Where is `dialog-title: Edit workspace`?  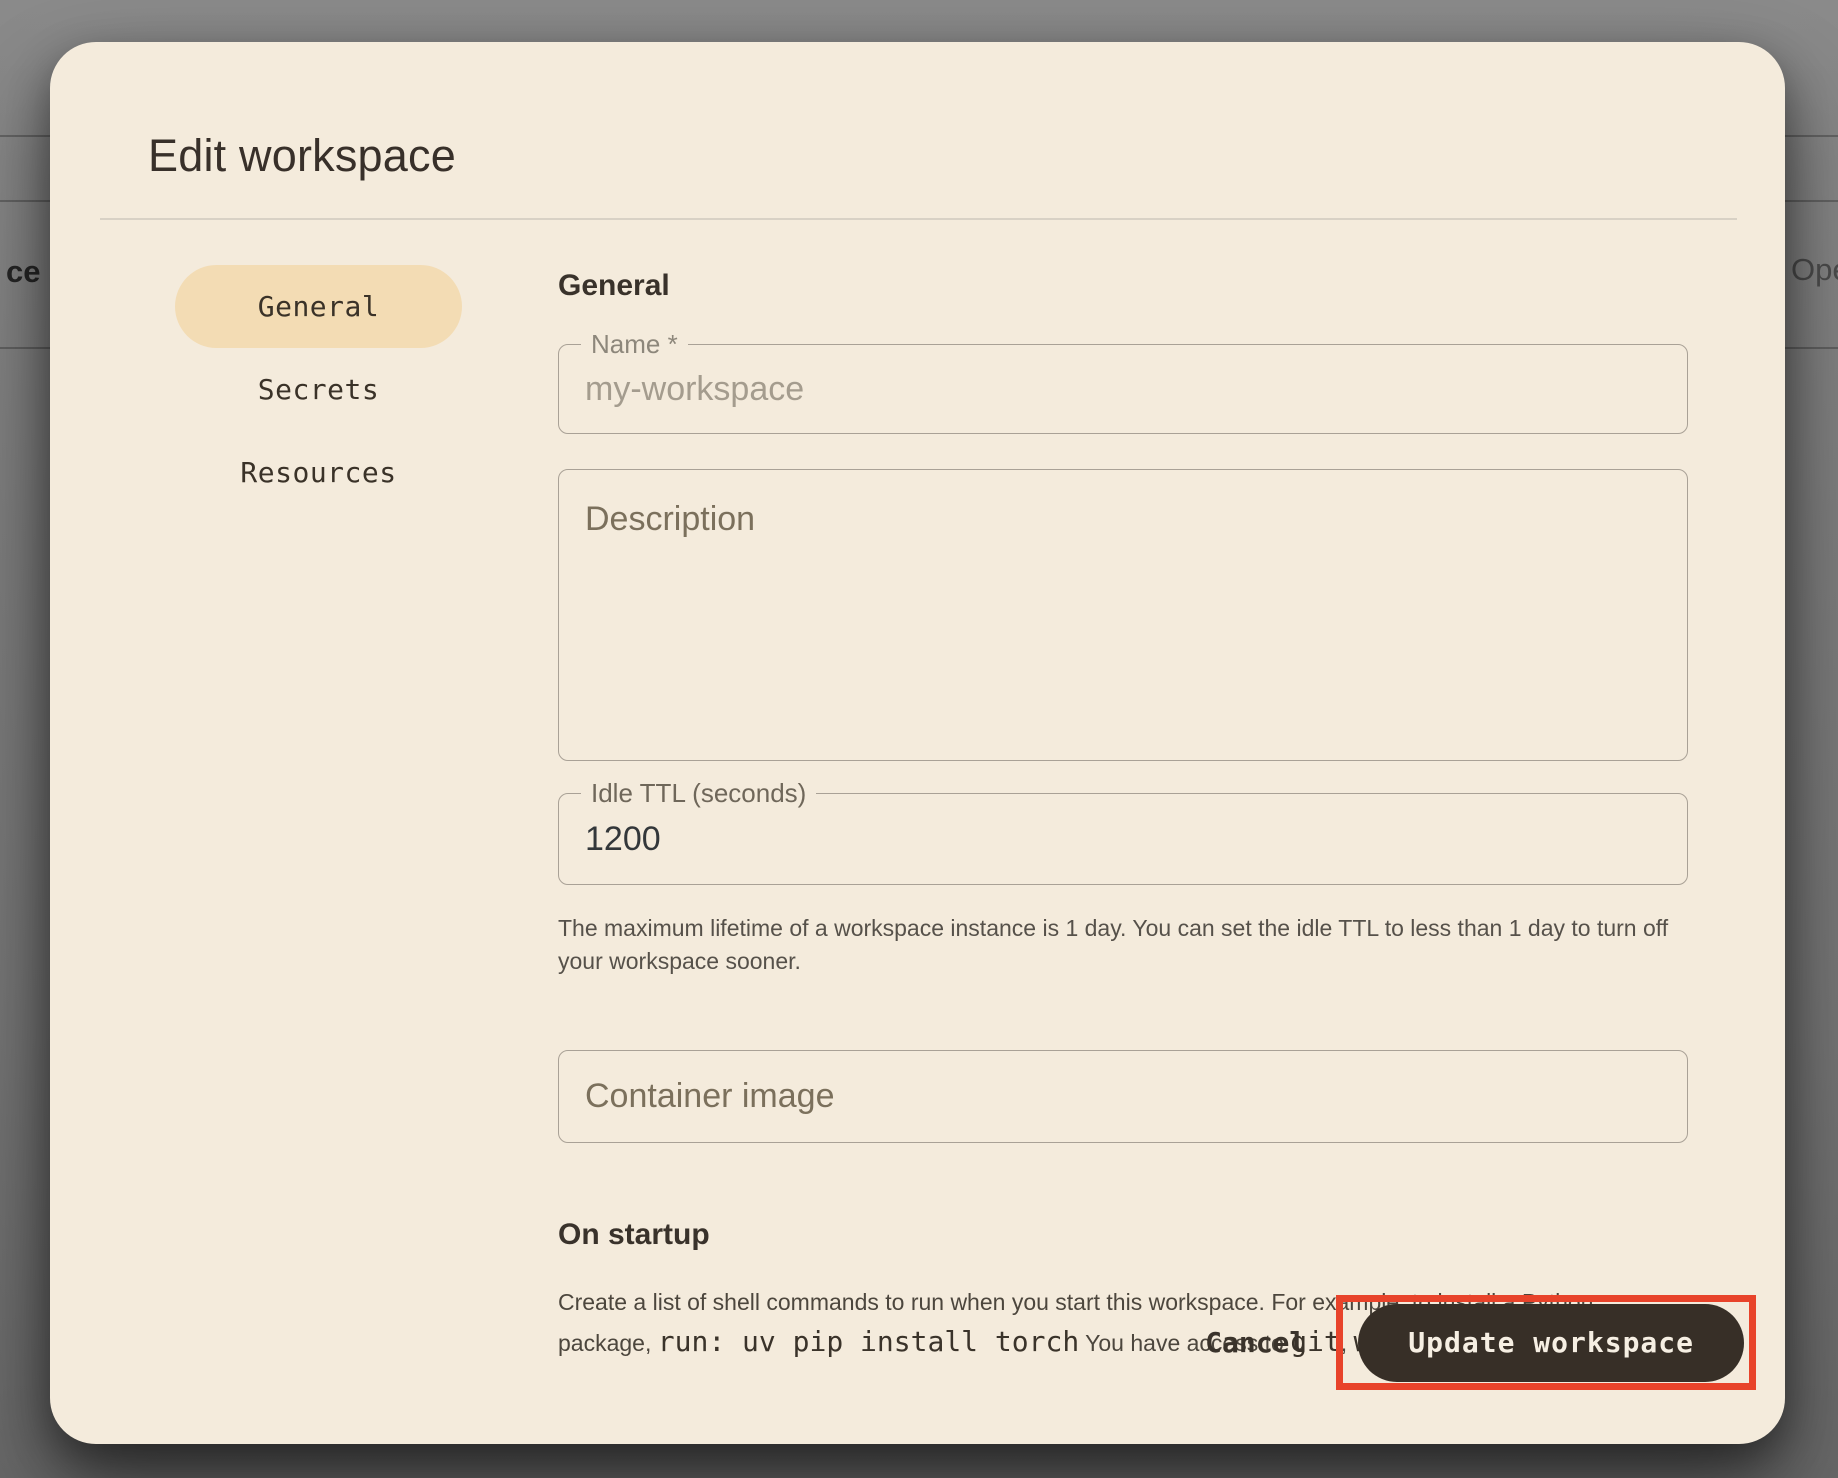 dialog-title: Edit workspace is located at coordinates (302, 155).